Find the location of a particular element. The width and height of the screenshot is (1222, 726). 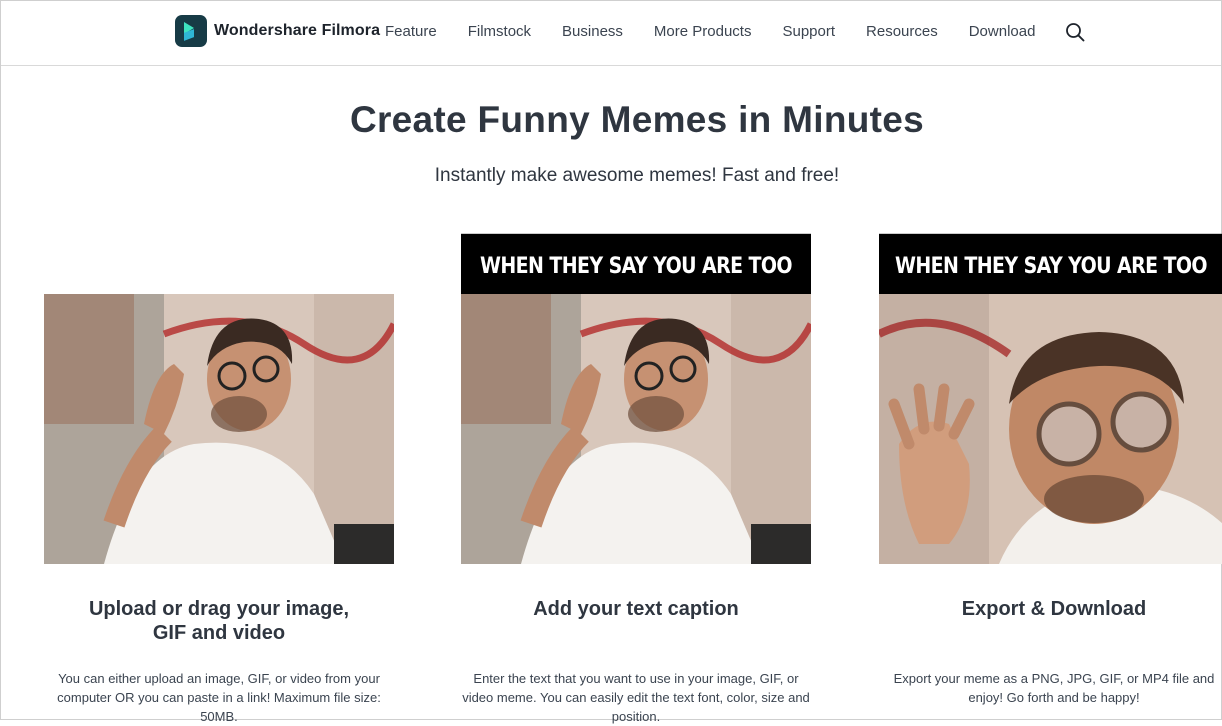

nav-item-feature: Feature is located at coordinates (411, 31).